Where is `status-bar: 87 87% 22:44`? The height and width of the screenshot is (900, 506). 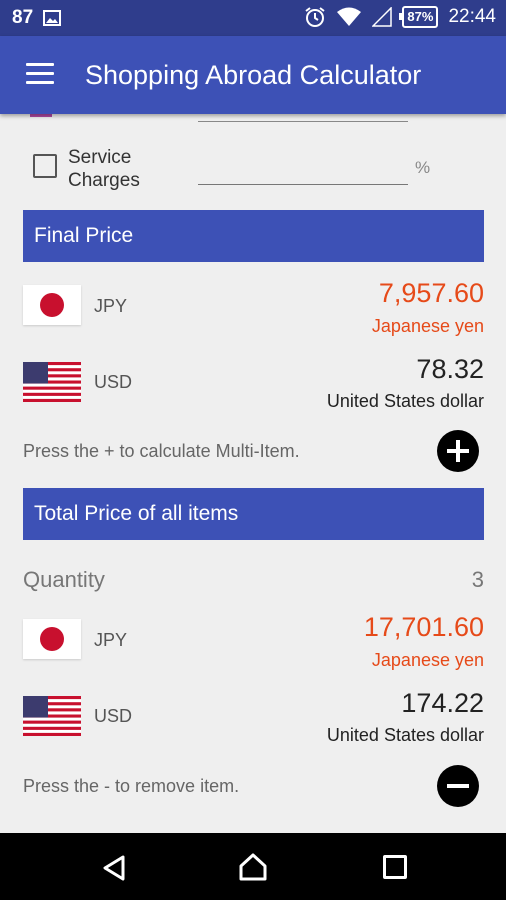
status-bar: 87 87% 22:44 is located at coordinates (253, 18).